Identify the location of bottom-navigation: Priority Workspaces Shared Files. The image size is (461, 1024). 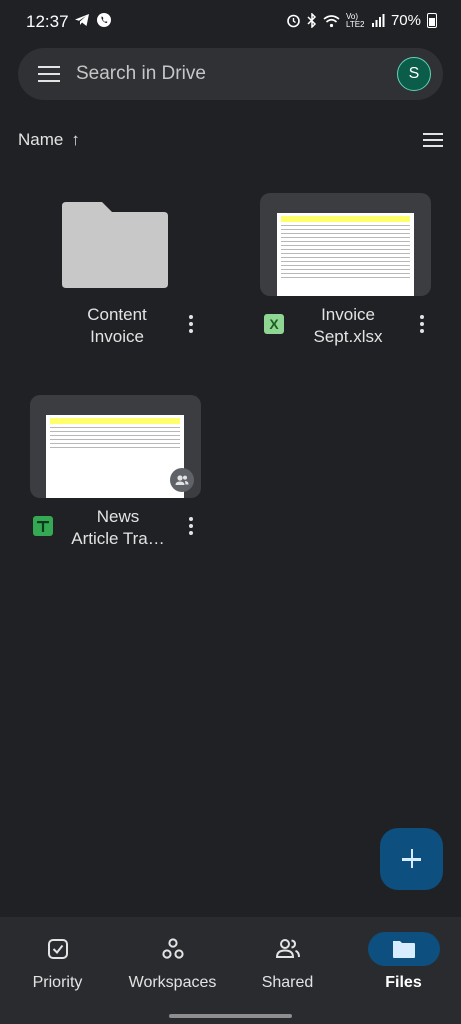
(230, 970).